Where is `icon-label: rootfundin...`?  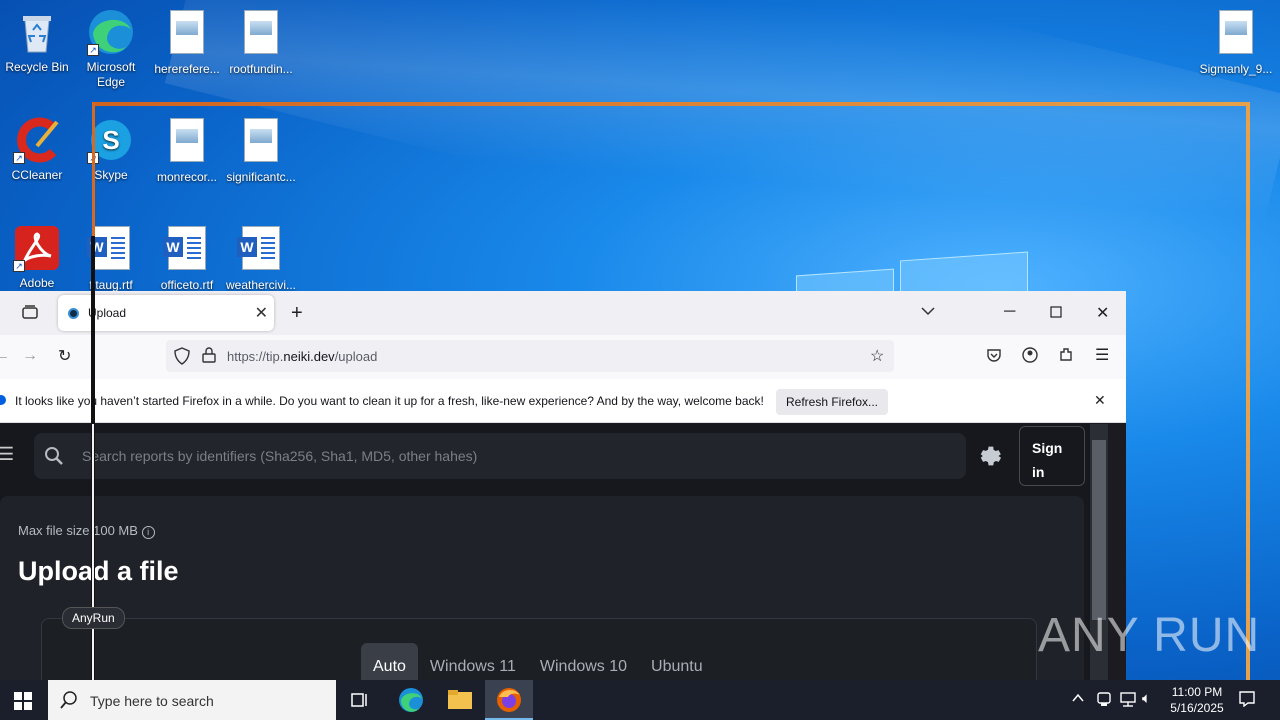
icon-label: rootfundin... is located at coordinates (261, 69).